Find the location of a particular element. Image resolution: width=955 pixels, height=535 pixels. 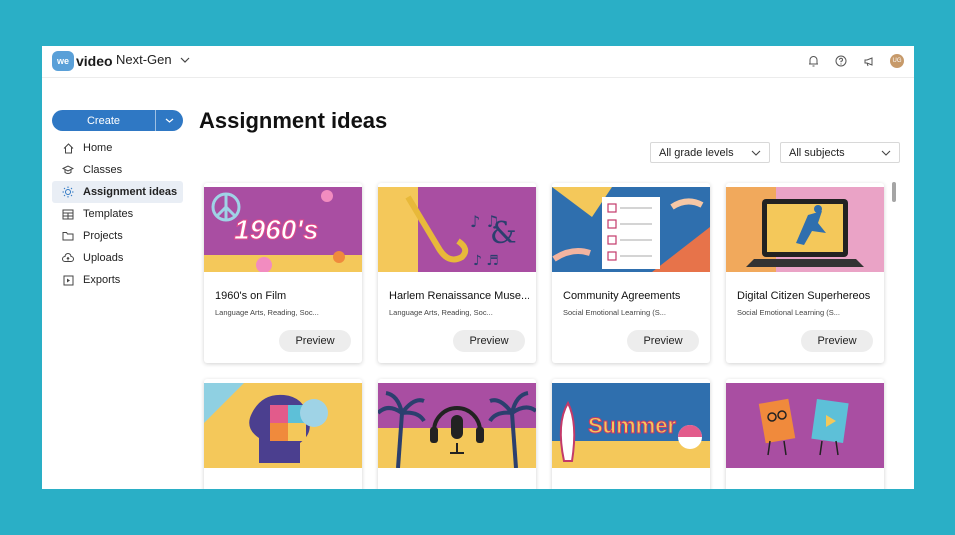

sidebar-item-classes: Classes is located at coordinates (117, 170).